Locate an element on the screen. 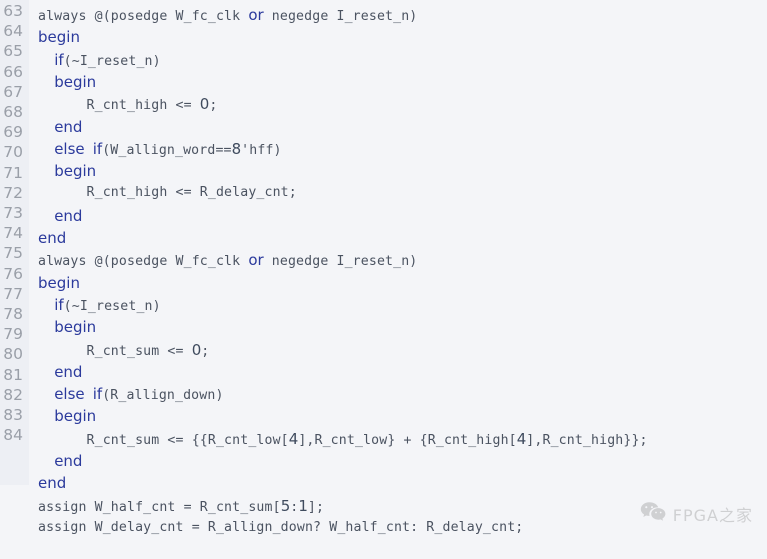 The width and height of the screenshot is (767, 559). line-number: 69 is located at coordinates (13, 132).